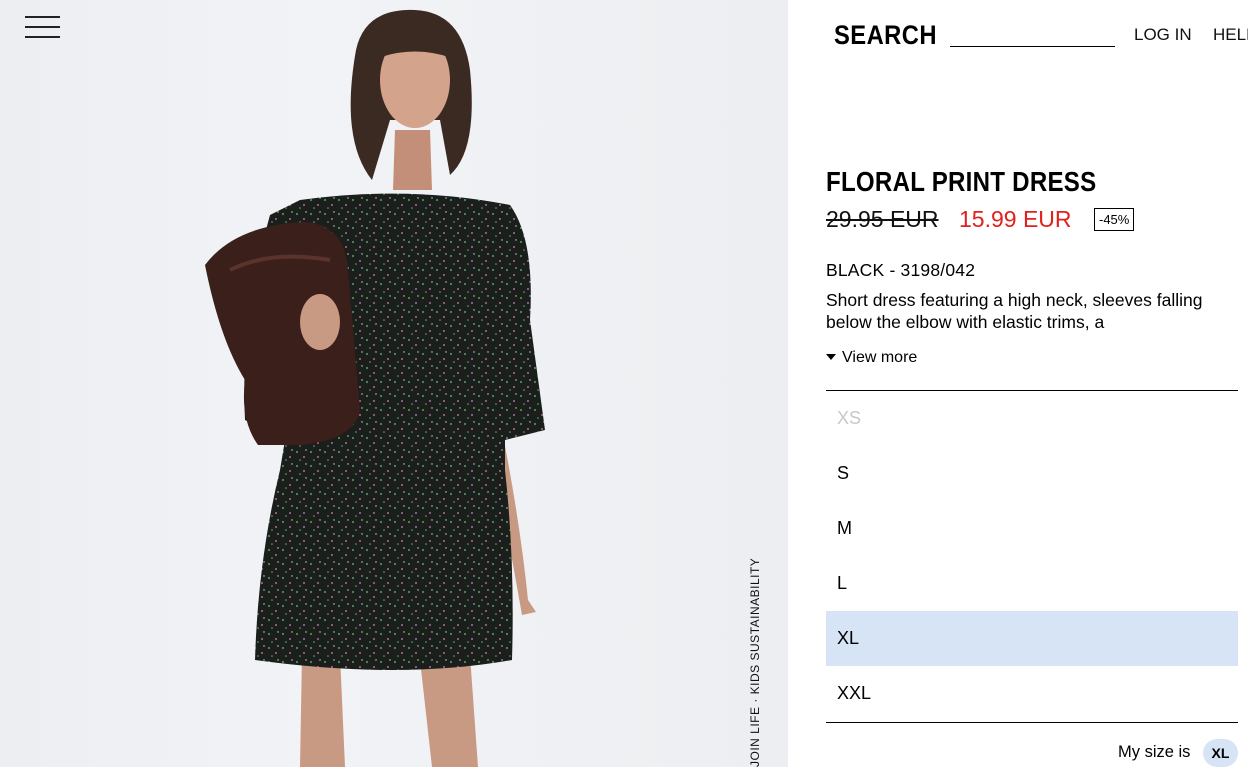 The height and width of the screenshot is (767, 1248). Describe the element at coordinates (755, 662) in the screenshot. I see `sustainability-link: JOIN LIFE · KIDS SUSTAINABILITY` at that location.